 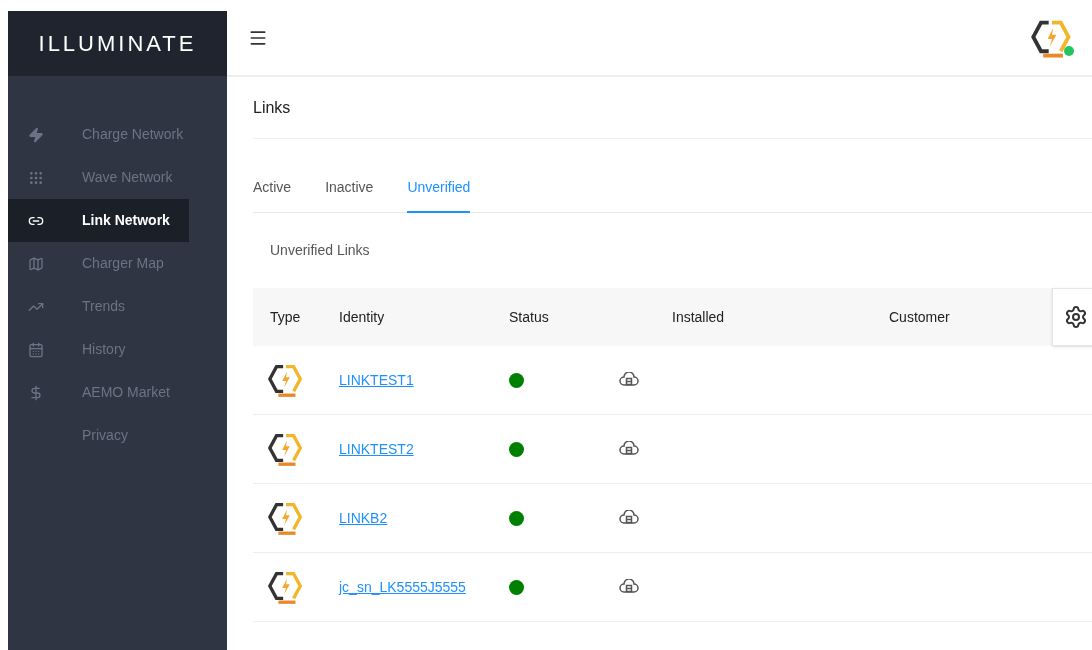 What do you see at coordinates (98, 134) in the screenshot?
I see `sidebar-item: Charge Network` at bounding box center [98, 134].